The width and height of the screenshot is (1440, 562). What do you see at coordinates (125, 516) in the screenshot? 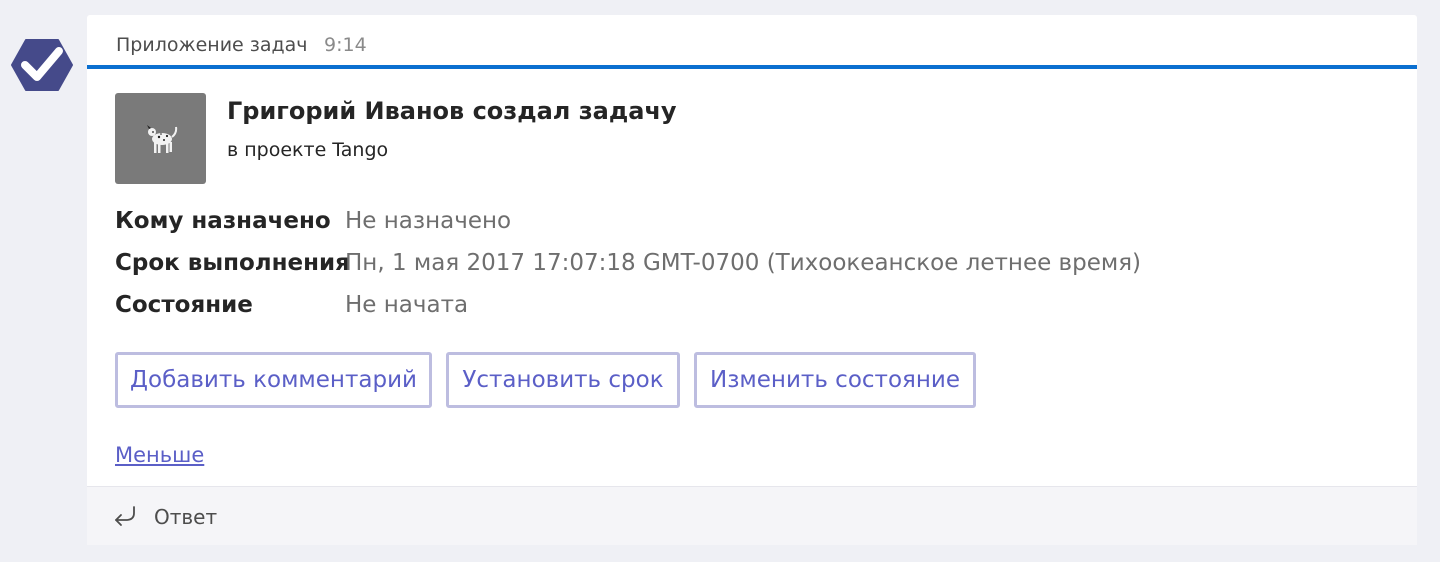
I see `reply-arrow-icon` at bounding box center [125, 516].